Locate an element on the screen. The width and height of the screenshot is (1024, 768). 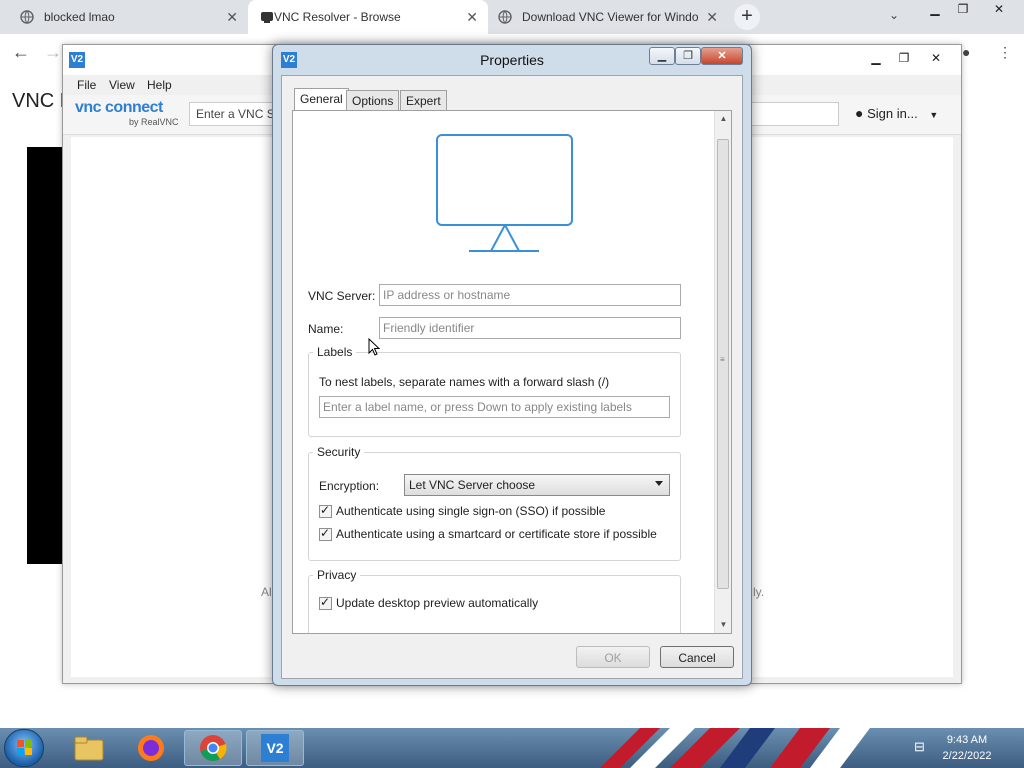
new-tab-button: + is located at coordinates (747, 17).